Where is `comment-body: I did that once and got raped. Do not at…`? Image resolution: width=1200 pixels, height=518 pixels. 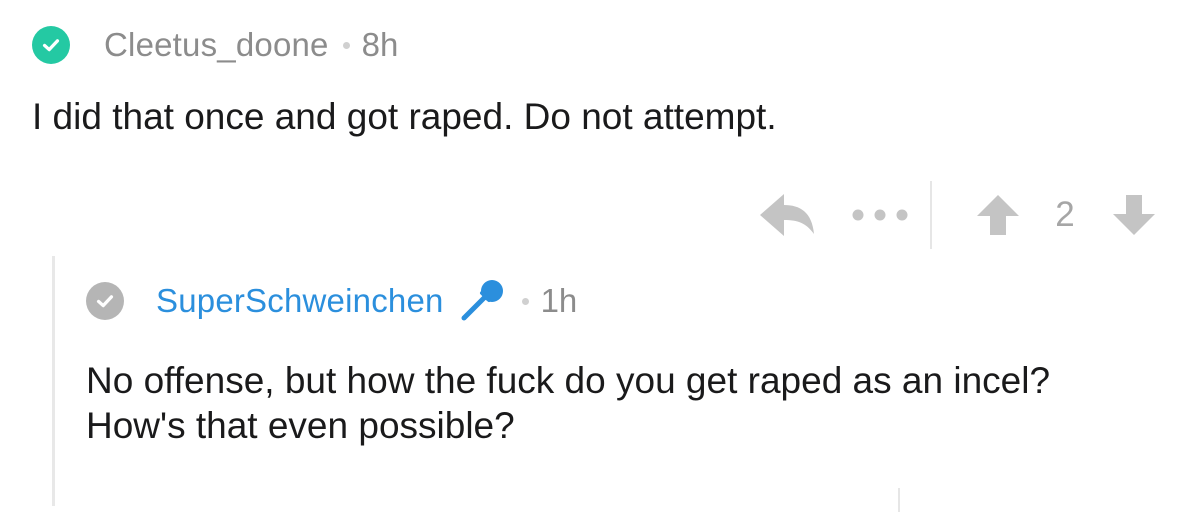
comment-body: I did that once and got raped. Do not at… is located at coordinates (404, 116).